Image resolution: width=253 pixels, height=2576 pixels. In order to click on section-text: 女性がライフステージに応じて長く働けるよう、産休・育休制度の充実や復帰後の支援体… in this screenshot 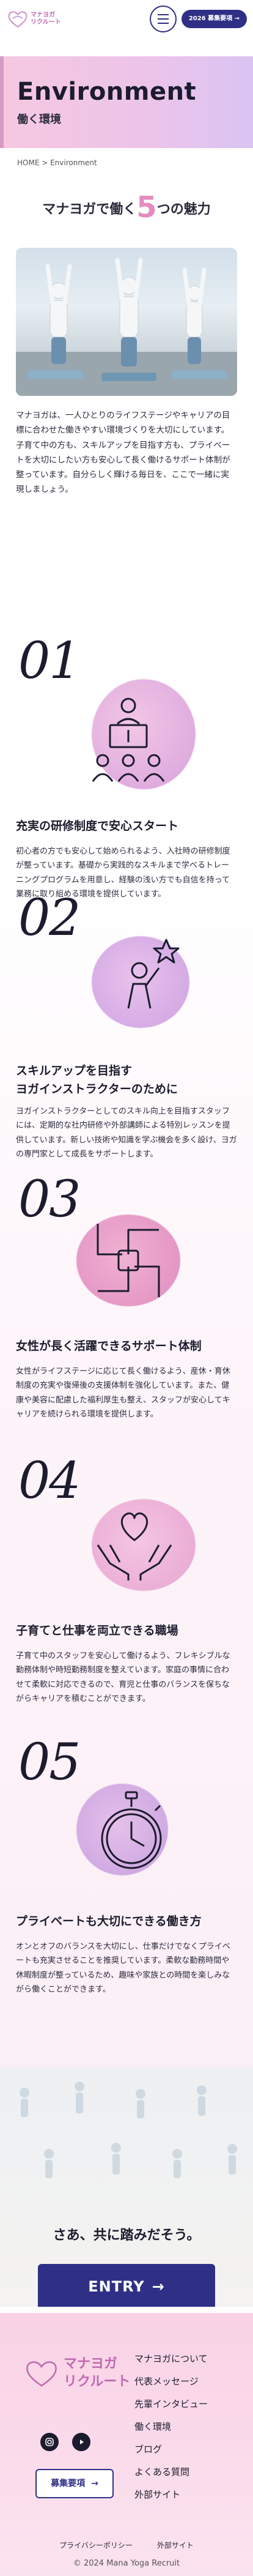, I will do `click(123, 1394)`.